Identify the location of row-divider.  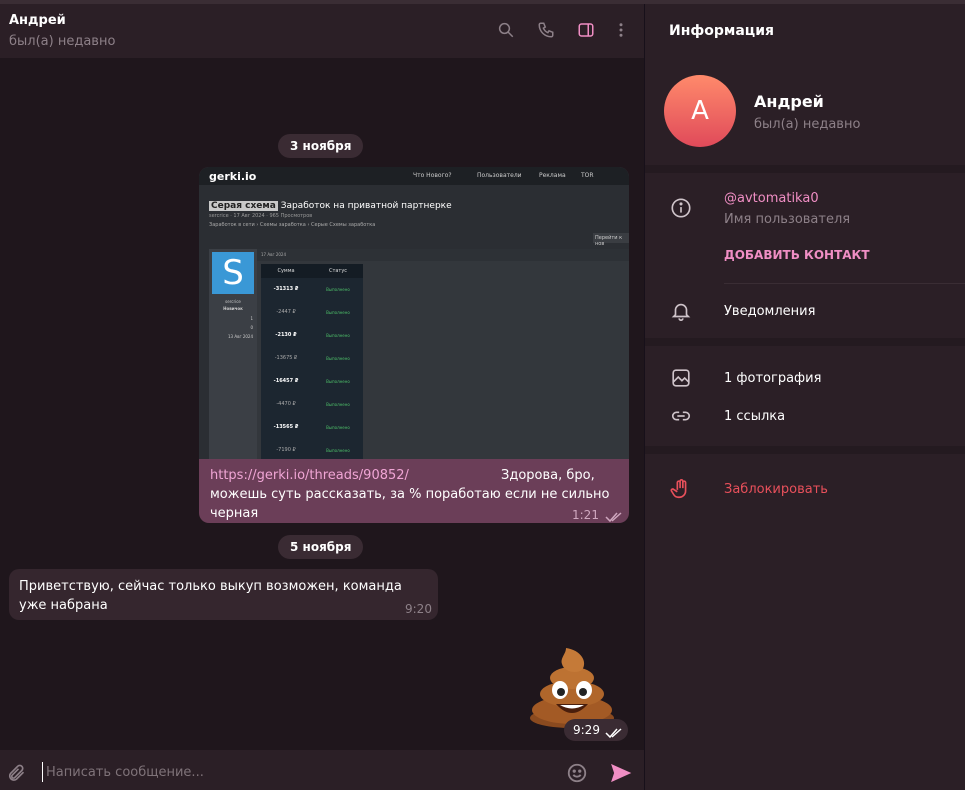
(844, 283).